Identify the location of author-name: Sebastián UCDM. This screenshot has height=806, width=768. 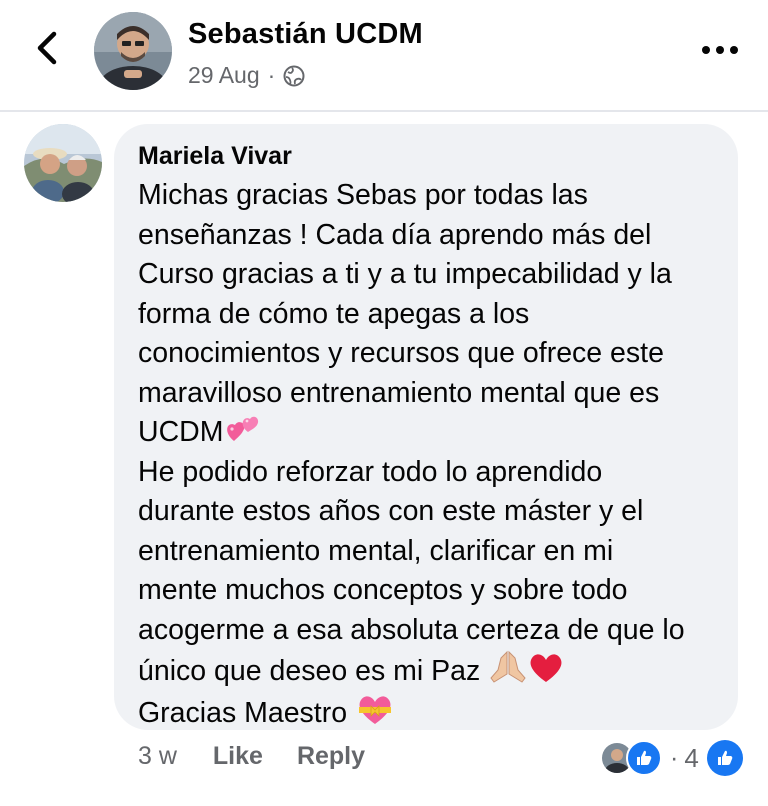
(305, 34).